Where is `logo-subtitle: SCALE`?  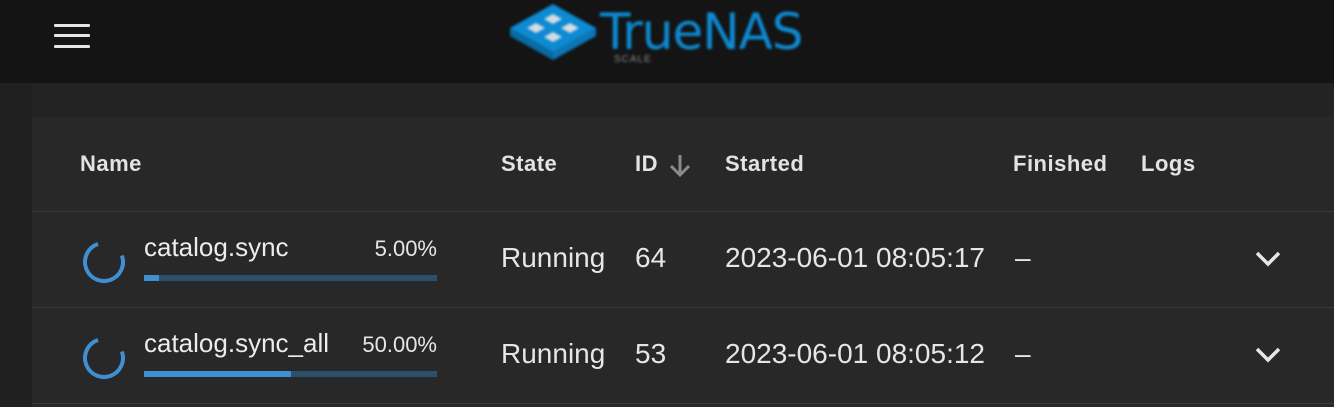
logo-subtitle: SCALE is located at coordinates (633, 59).